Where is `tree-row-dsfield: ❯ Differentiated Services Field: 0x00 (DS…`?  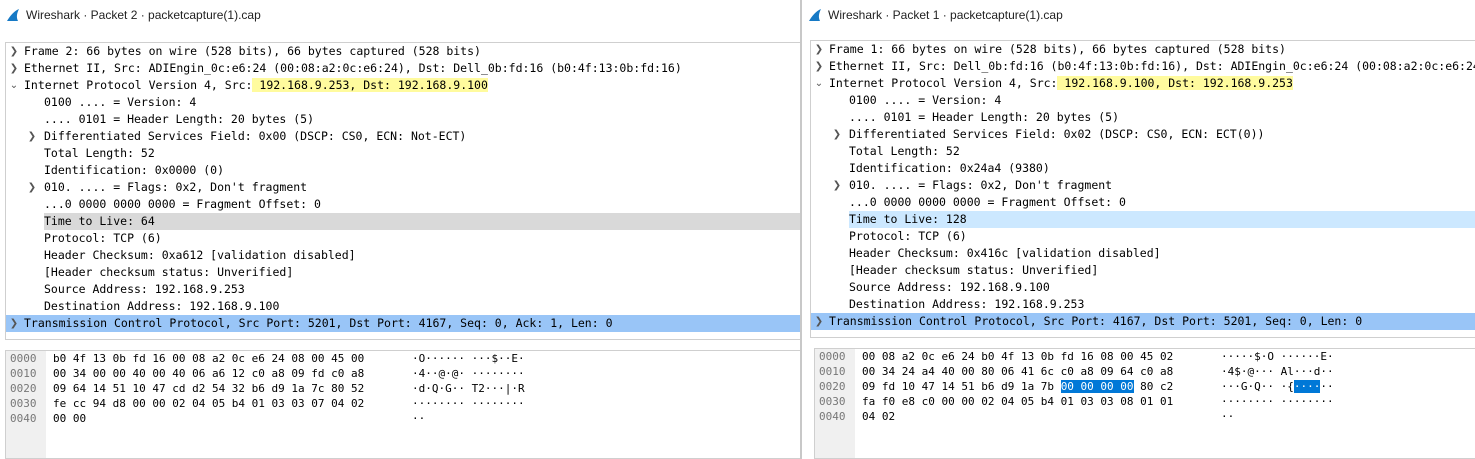
tree-row-dsfield: ❯ Differentiated Services Field: 0x00 (DS… is located at coordinates (403, 136).